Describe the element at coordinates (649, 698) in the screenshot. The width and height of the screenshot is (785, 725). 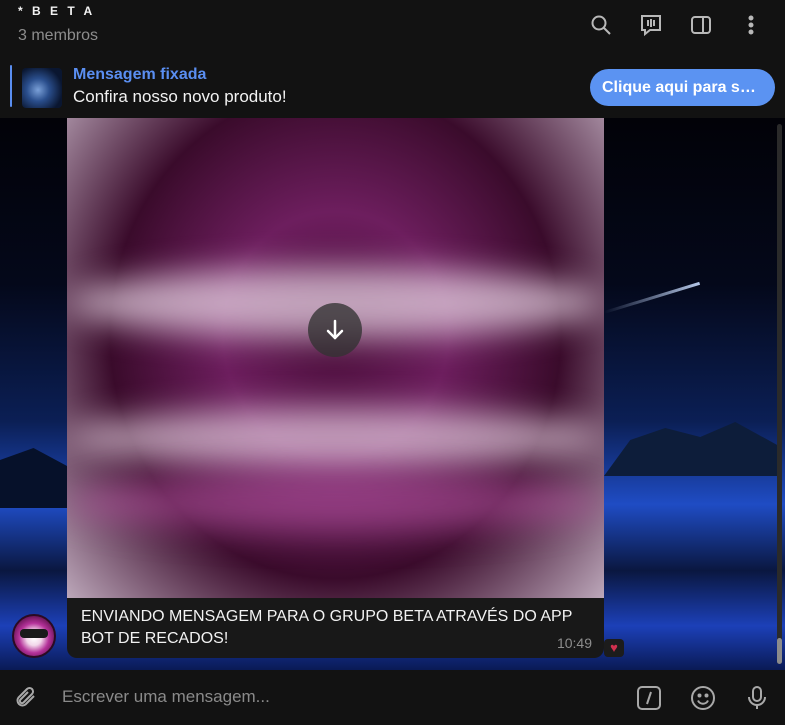
I see `bot-command-icon` at that location.